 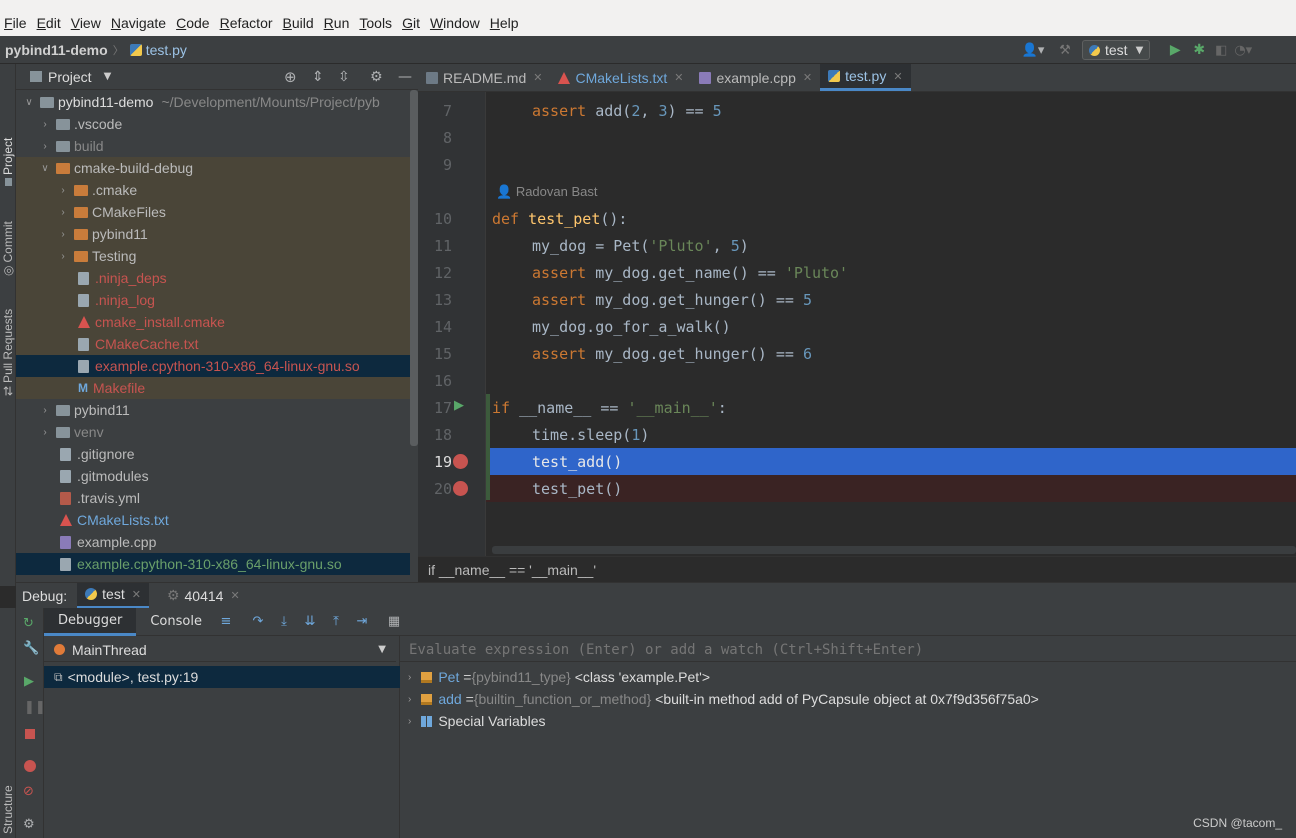 I want to click on resume-icon: ▶, so click(x=29, y=681).